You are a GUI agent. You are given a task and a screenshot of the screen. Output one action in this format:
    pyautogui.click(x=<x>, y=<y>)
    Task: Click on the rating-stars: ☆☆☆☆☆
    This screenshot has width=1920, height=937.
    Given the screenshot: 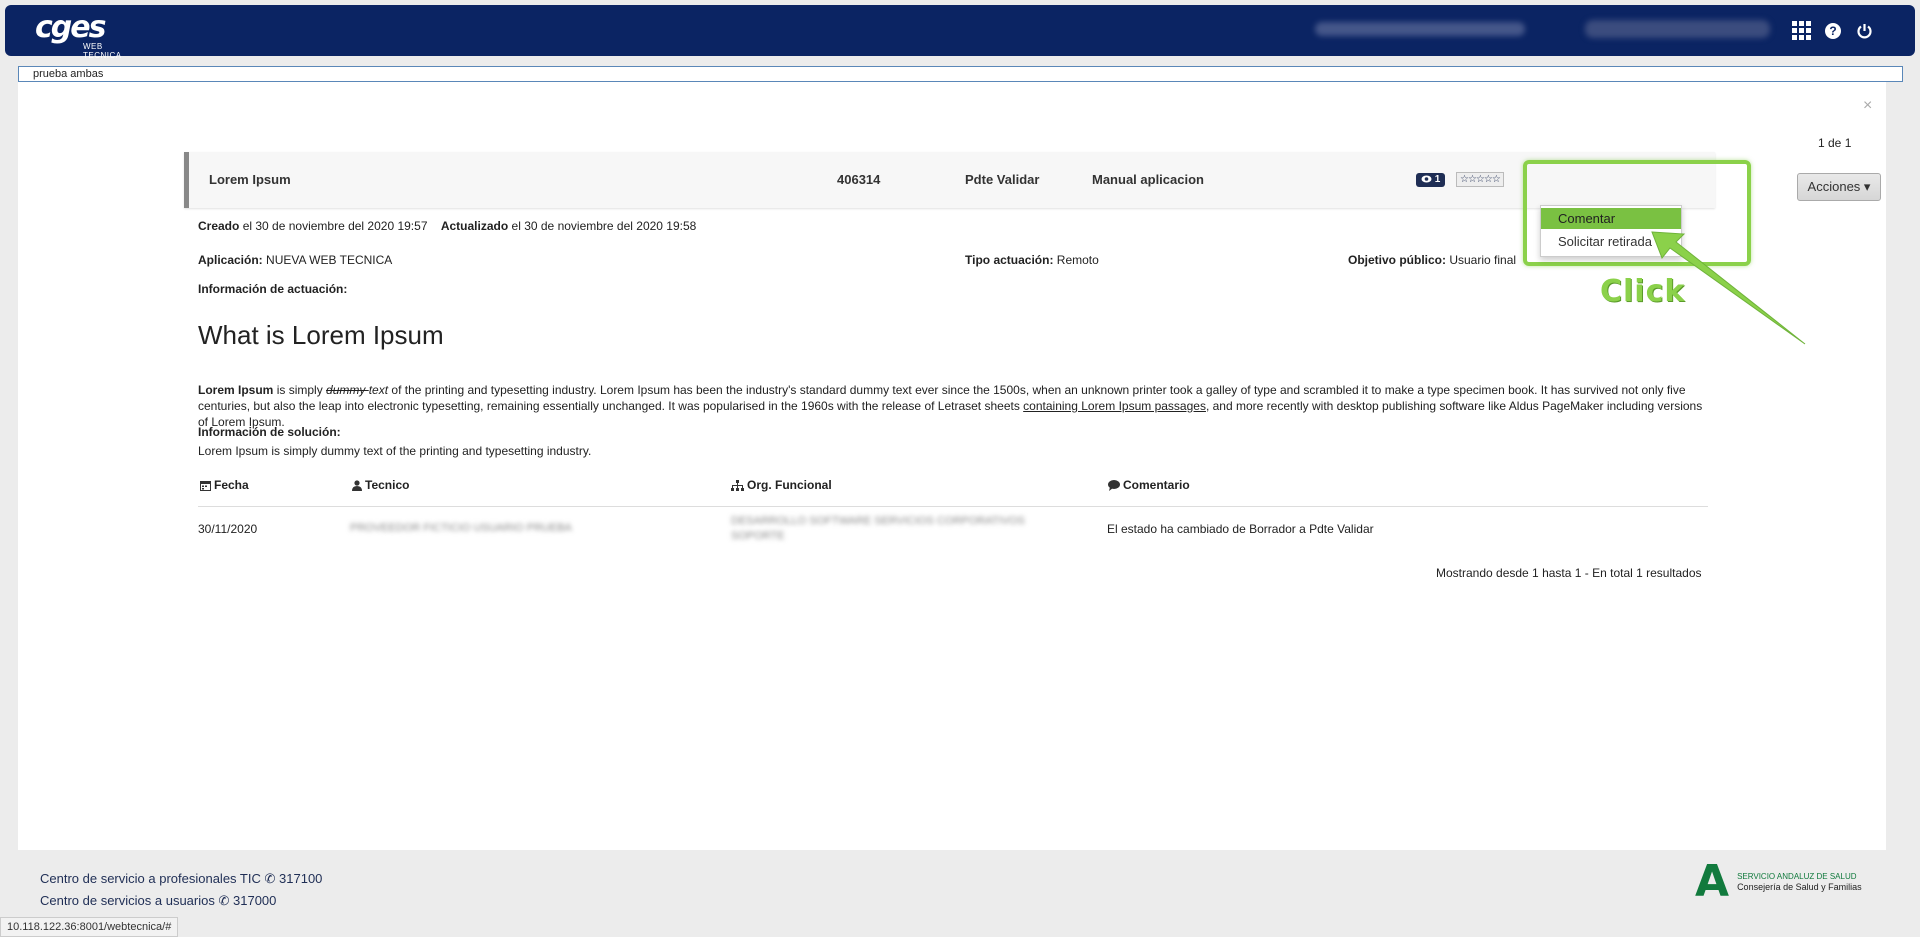 What is the action you would take?
    pyautogui.click(x=1480, y=179)
    